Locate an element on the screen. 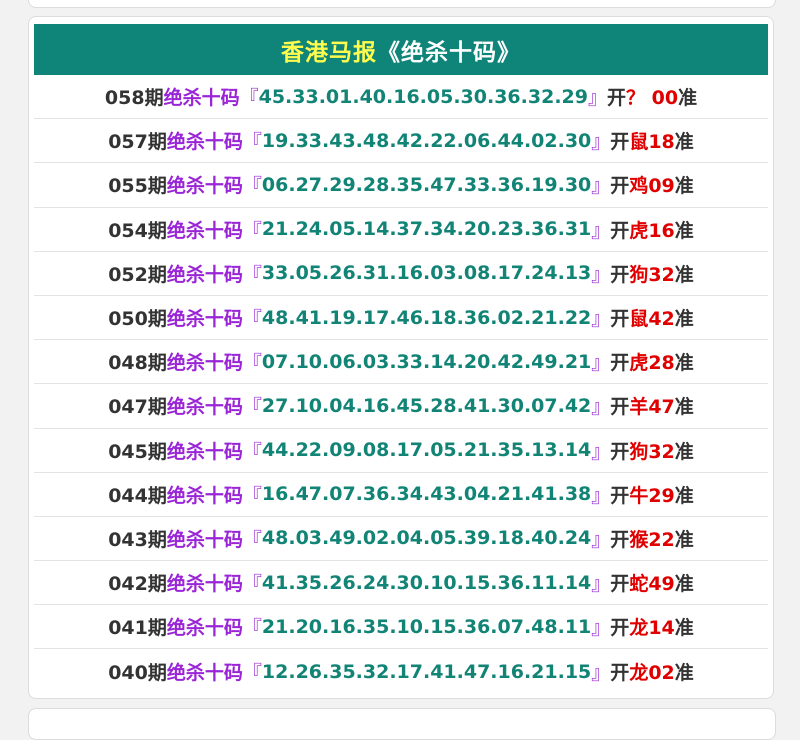  row-period: 054期 is located at coordinates (137, 230).